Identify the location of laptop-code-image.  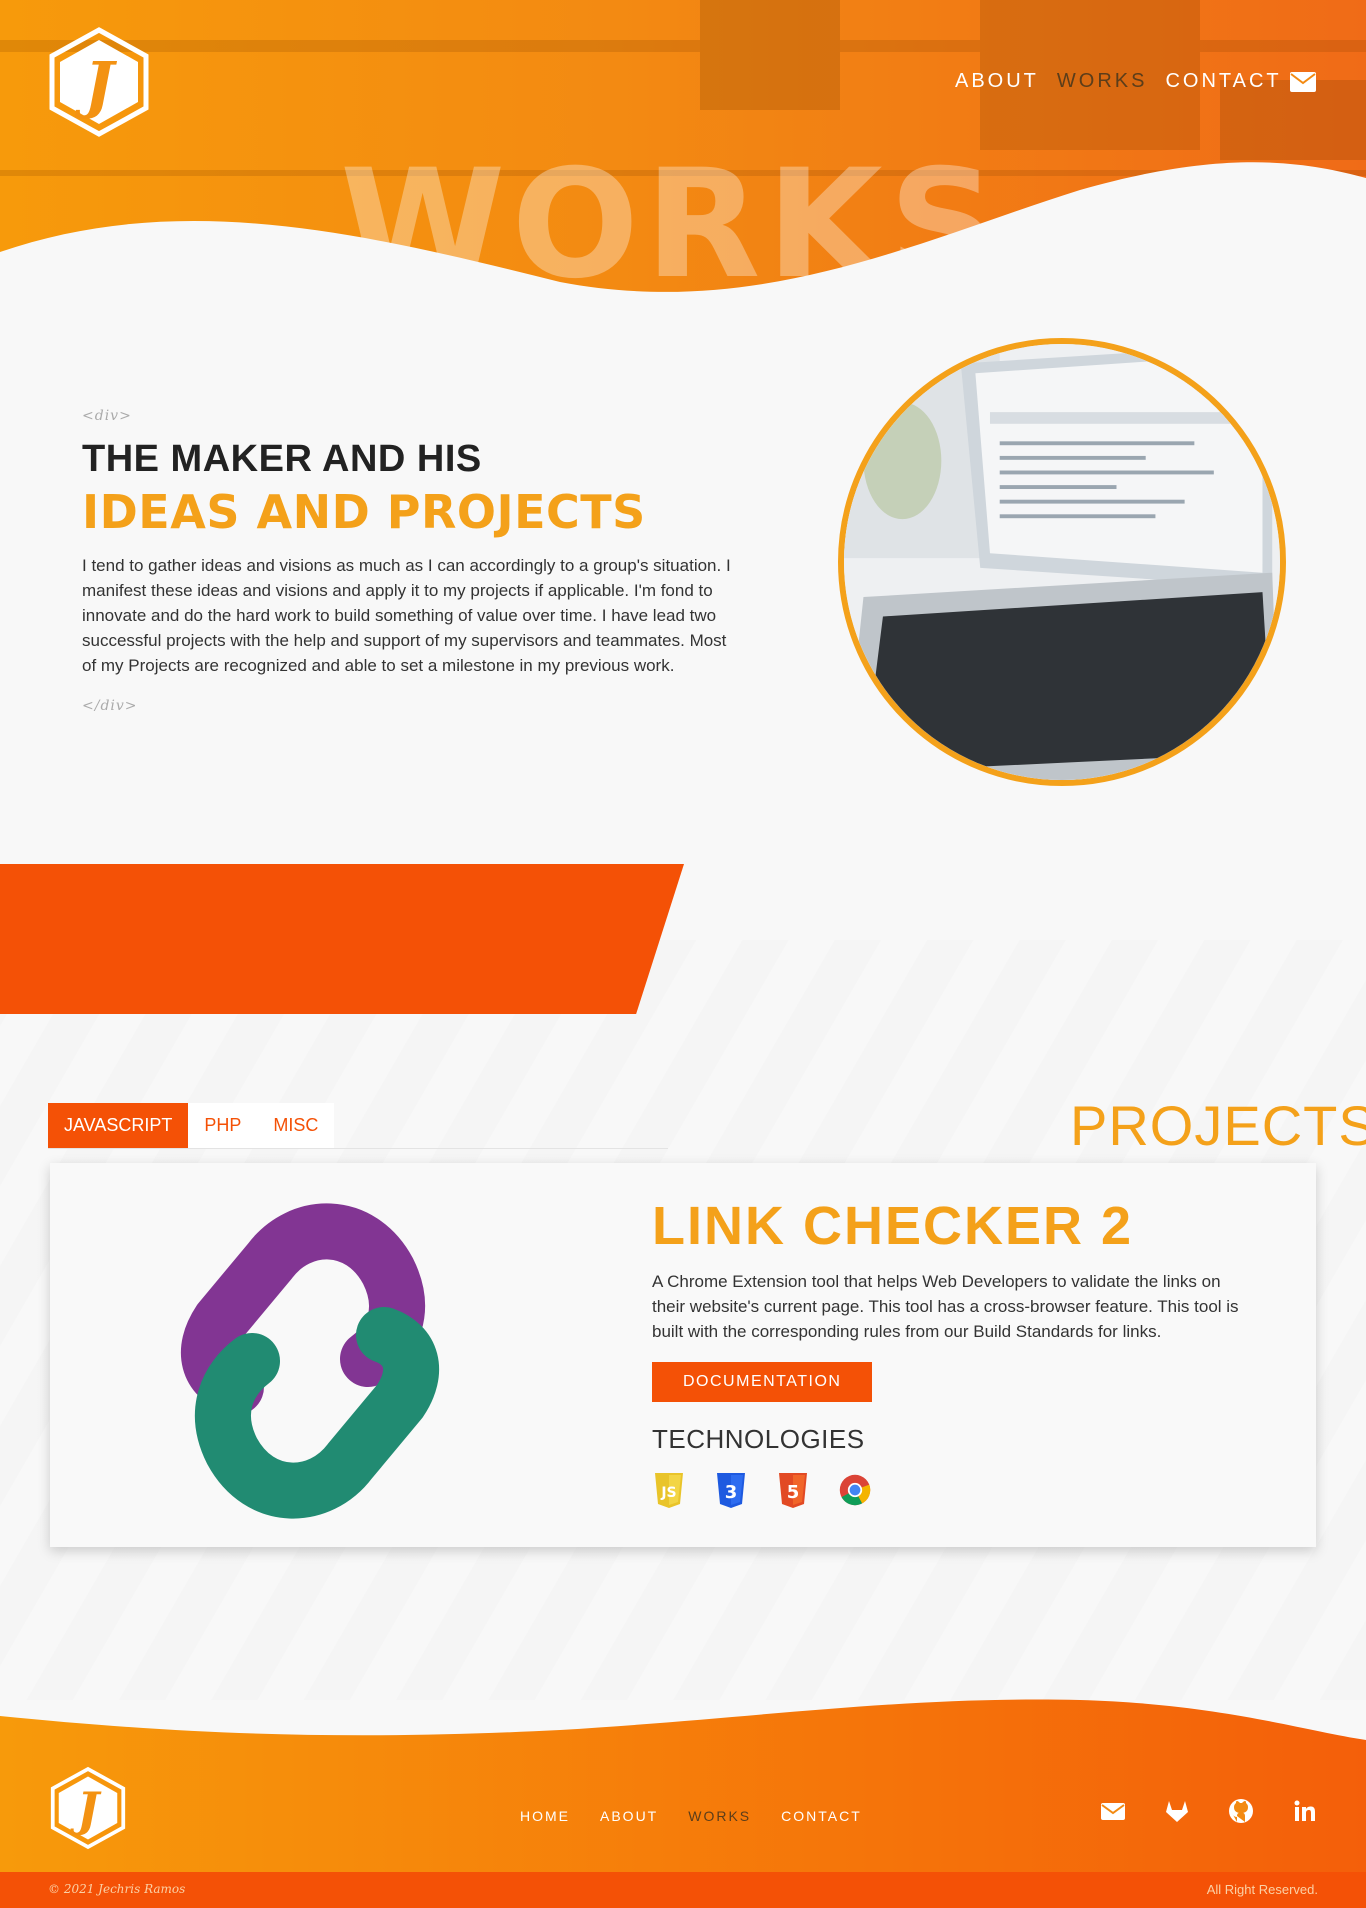
(1062, 562).